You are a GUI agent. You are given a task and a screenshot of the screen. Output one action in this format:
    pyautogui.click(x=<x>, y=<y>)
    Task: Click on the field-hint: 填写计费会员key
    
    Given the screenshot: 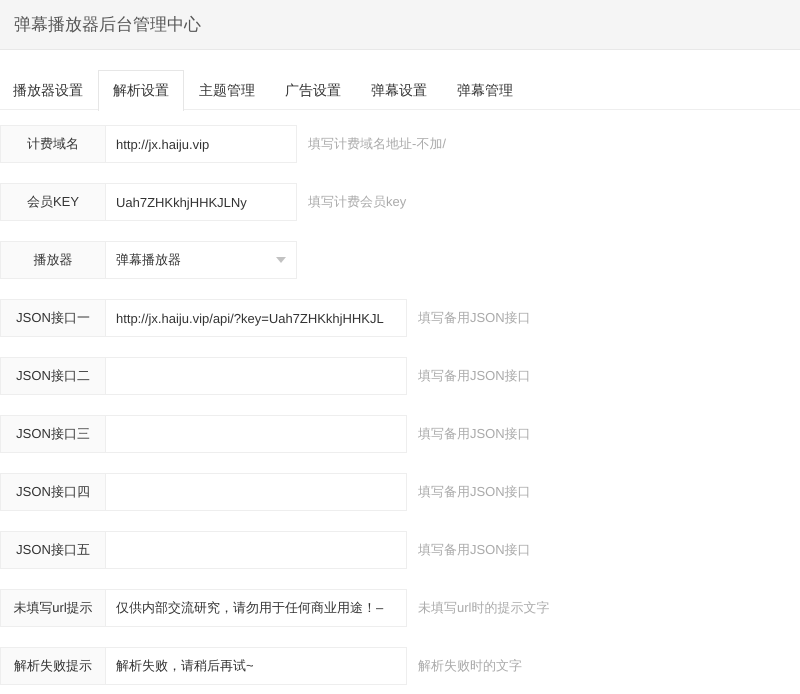 What is the action you would take?
    pyautogui.click(x=357, y=202)
    